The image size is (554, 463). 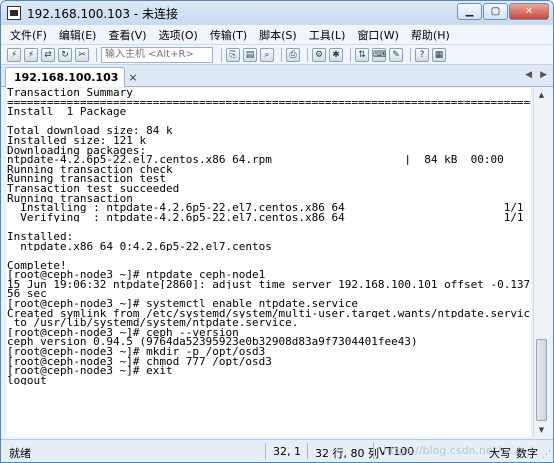 I want to click on paste-icon: ▤, so click(x=250, y=54).